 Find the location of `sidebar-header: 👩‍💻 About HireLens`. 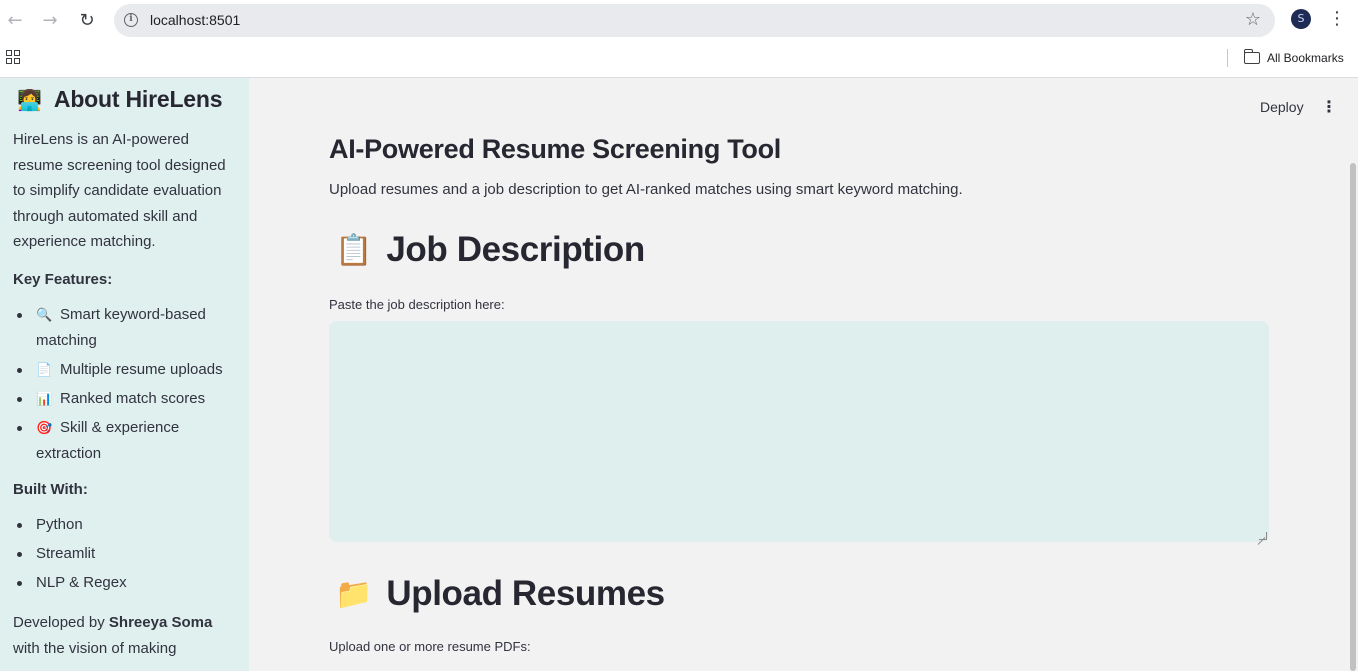

sidebar-header: 👩‍💻 About HireLens is located at coordinates (126, 99).